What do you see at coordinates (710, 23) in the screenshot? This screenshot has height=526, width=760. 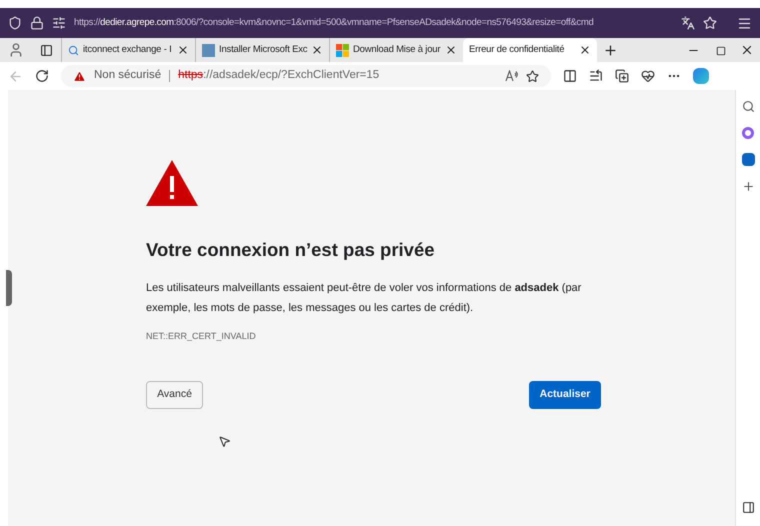 I see `star-icon` at bounding box center [710, 23].